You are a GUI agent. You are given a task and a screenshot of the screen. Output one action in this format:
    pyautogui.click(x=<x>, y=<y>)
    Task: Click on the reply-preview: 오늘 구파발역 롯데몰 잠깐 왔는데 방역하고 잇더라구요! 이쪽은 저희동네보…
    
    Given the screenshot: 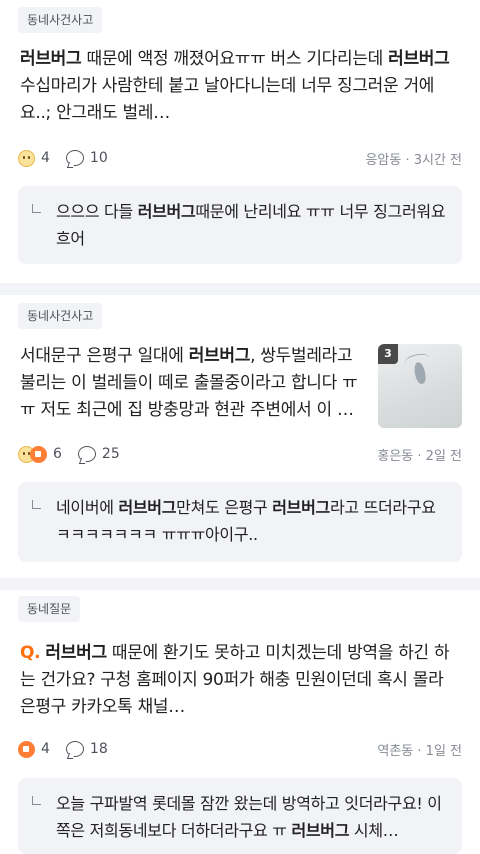 What is the action you would take?
    pyautogui.click(x=240, y=816)
    